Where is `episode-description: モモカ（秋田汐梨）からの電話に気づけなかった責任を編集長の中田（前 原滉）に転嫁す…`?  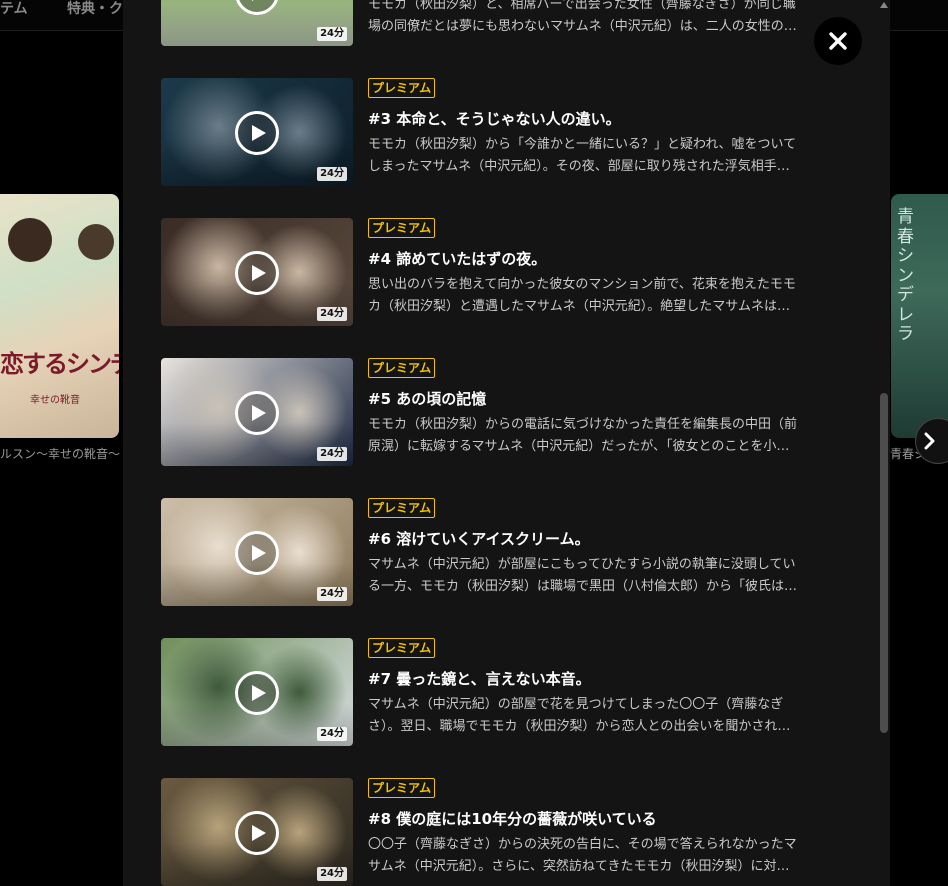
episode-description: モモカ（秋田汐梨）からの電話に気づけなかった責任を編集長の中田（前 原滉）に転嫁す… is located at coordinates (583, 435).